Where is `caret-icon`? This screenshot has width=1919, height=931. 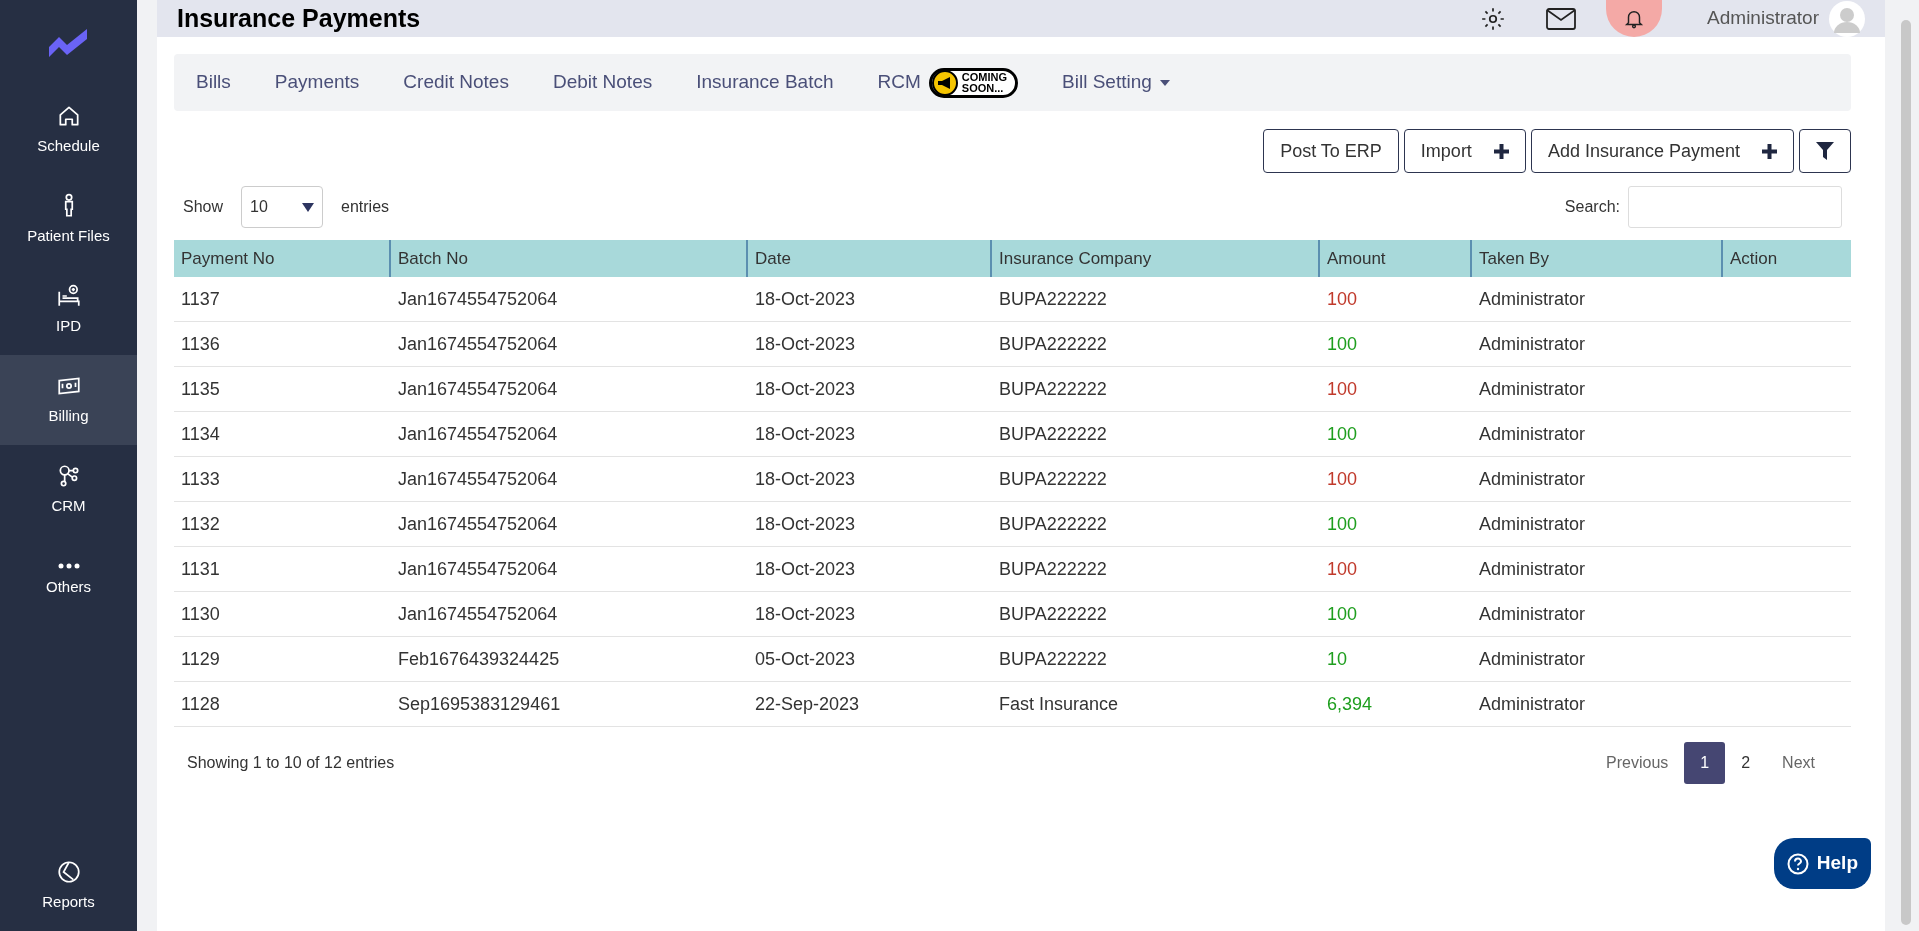
caret-icon is located at coordinates (308, 207).